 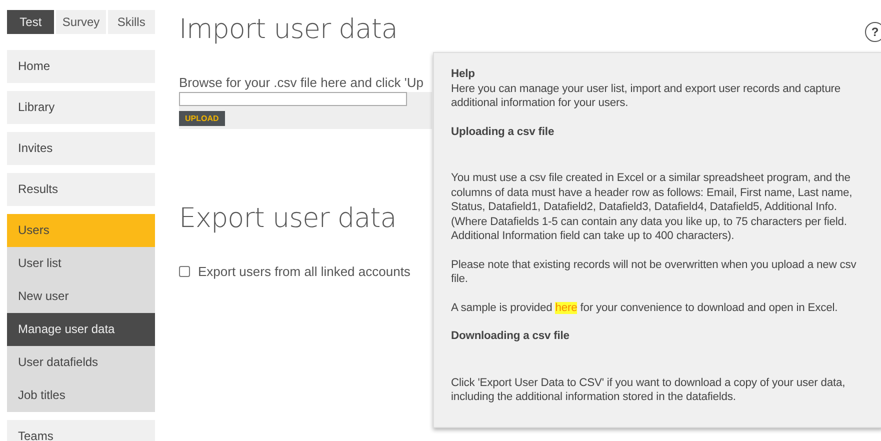 What do you see at coordinates (184, 271) in the screenshot?
I see `checkbox` at bounding box center [184, 271].